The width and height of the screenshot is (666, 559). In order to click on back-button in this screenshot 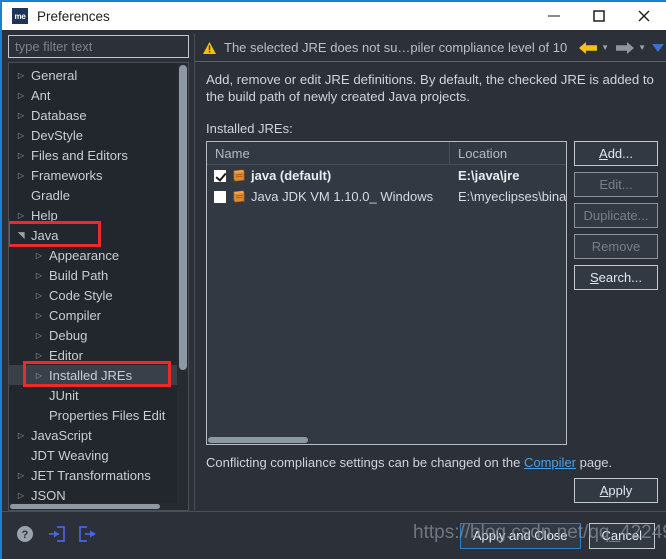, I will do `click(588, 48)`.